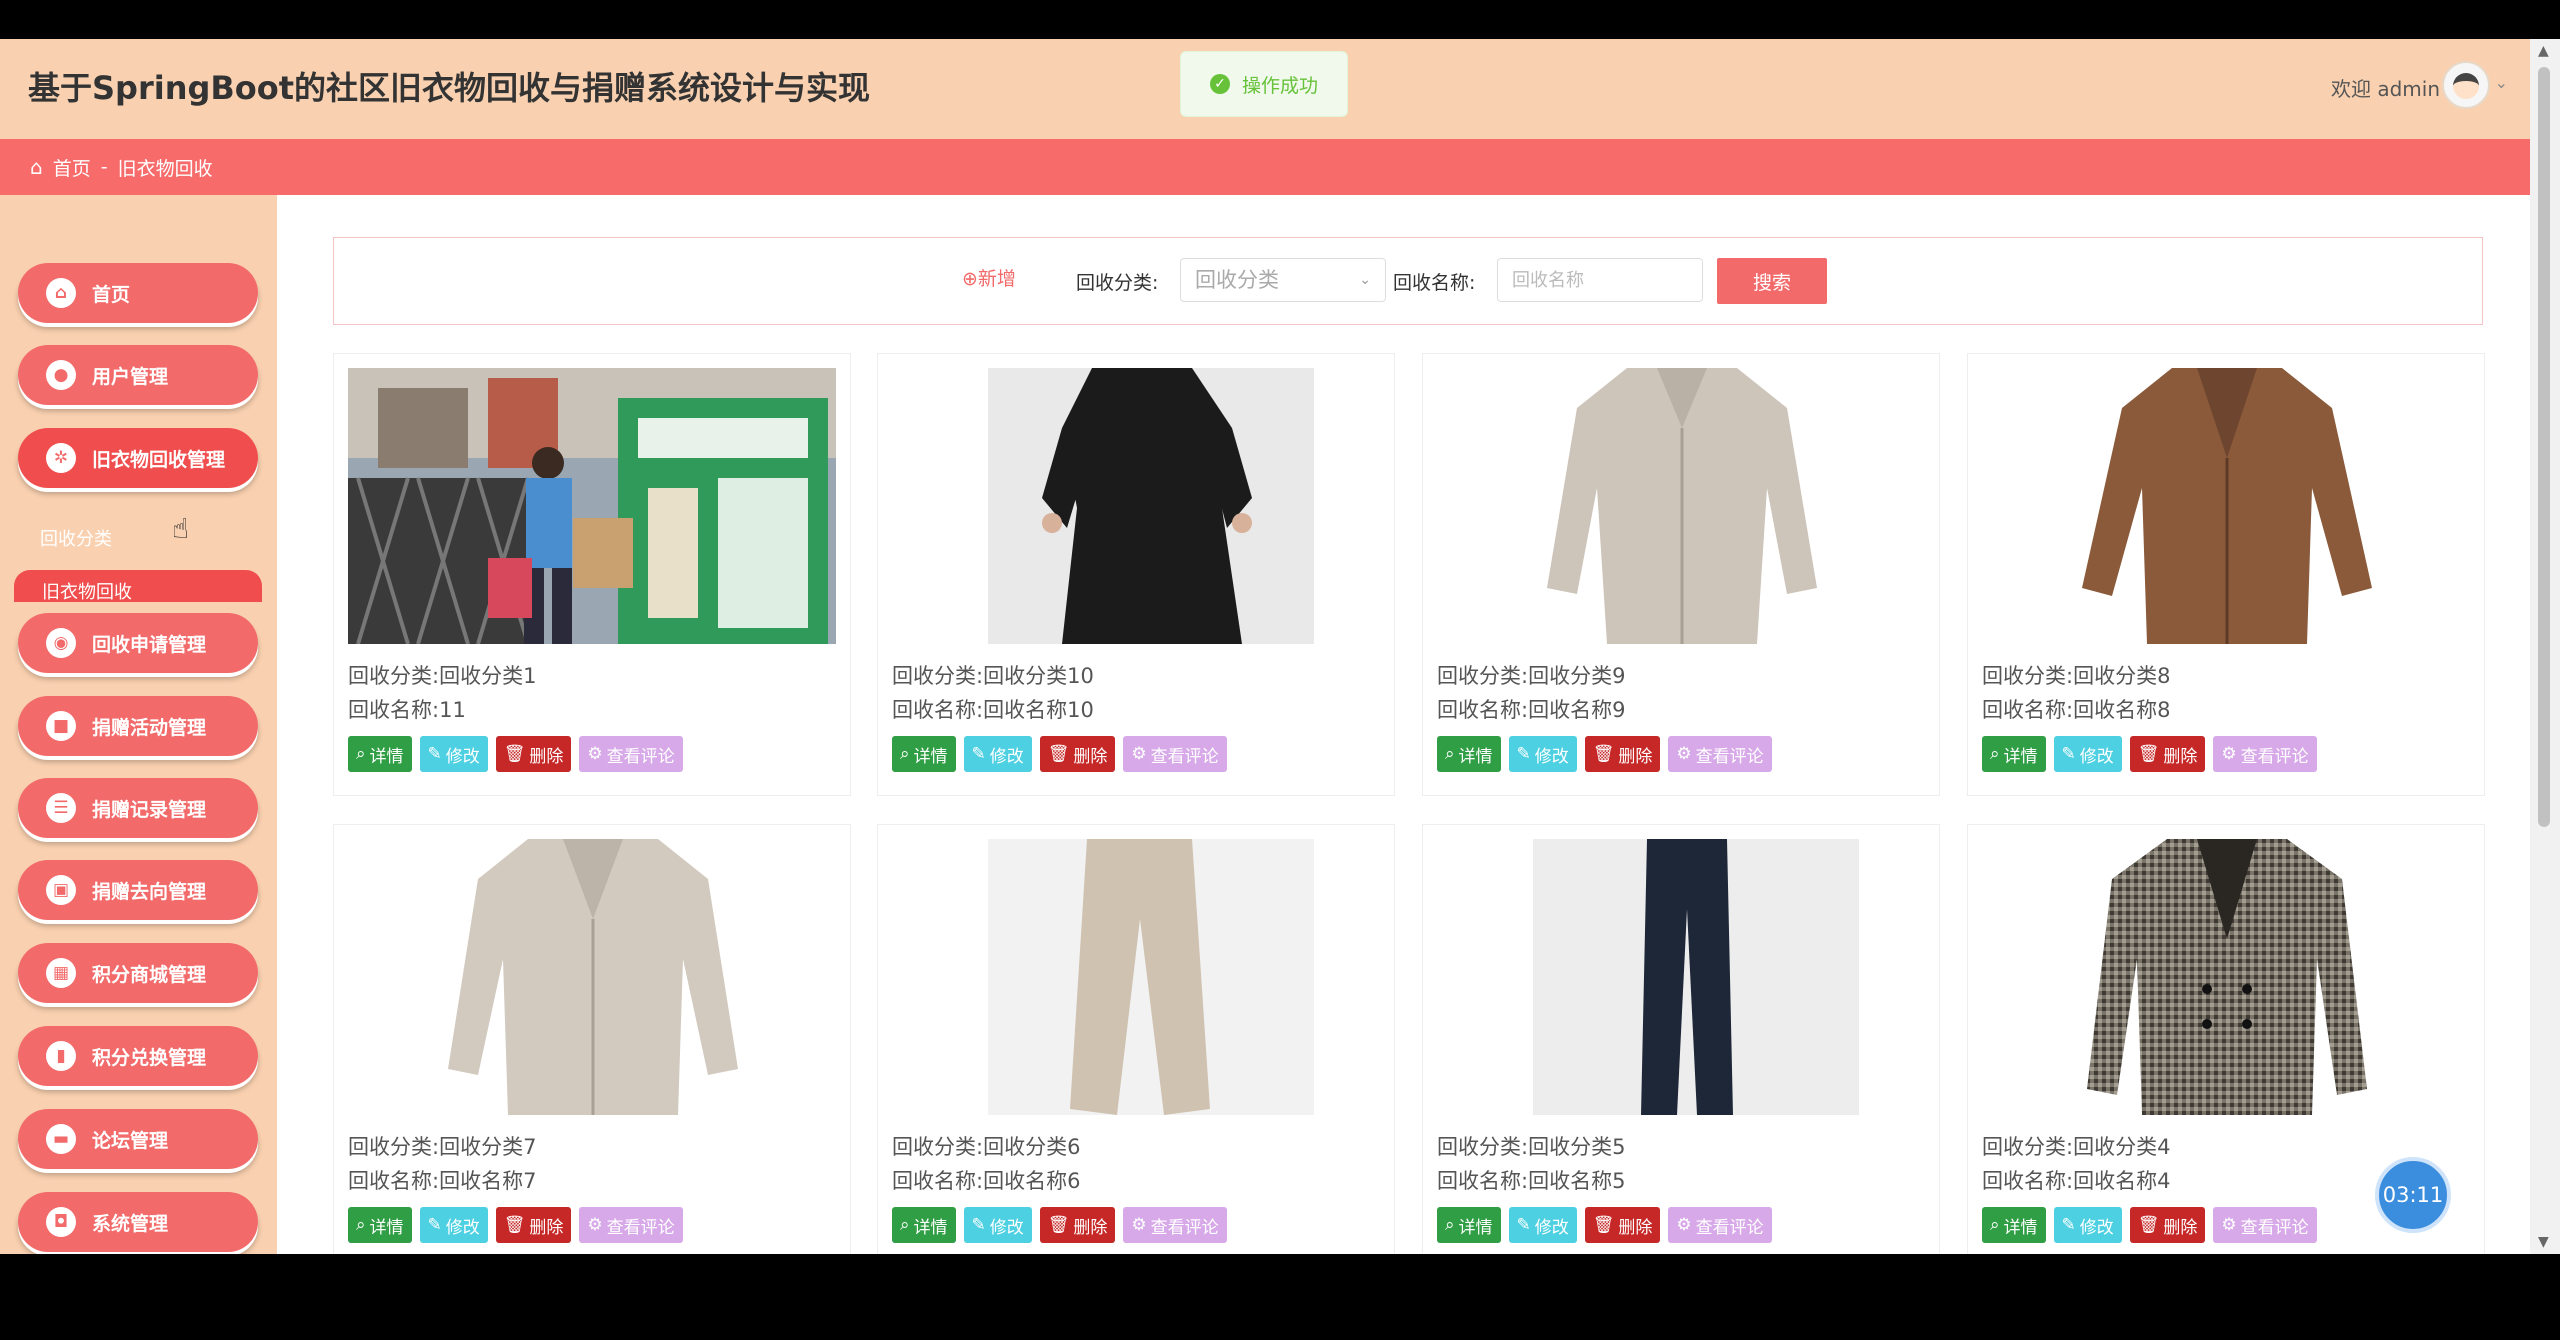 Image resolution: width=2560 pixels, height=1340 pixels. What do you see at coordinates (61, 458) in the screenshot?
I see `gear-icon: ✲` at bounding box center [61, 458].